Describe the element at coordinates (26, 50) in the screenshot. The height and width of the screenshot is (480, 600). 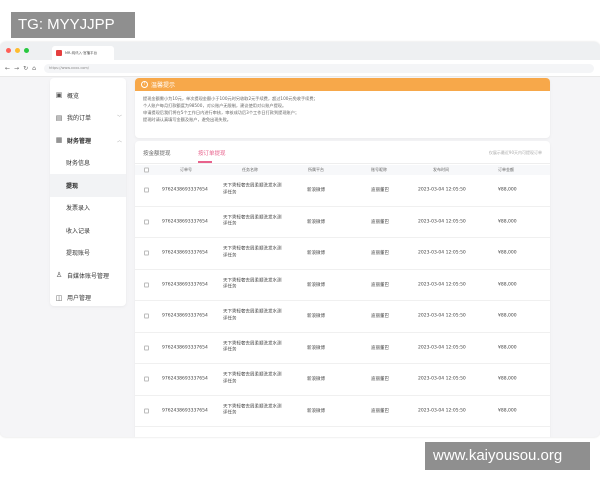
I see `maximize-dot` at that location.